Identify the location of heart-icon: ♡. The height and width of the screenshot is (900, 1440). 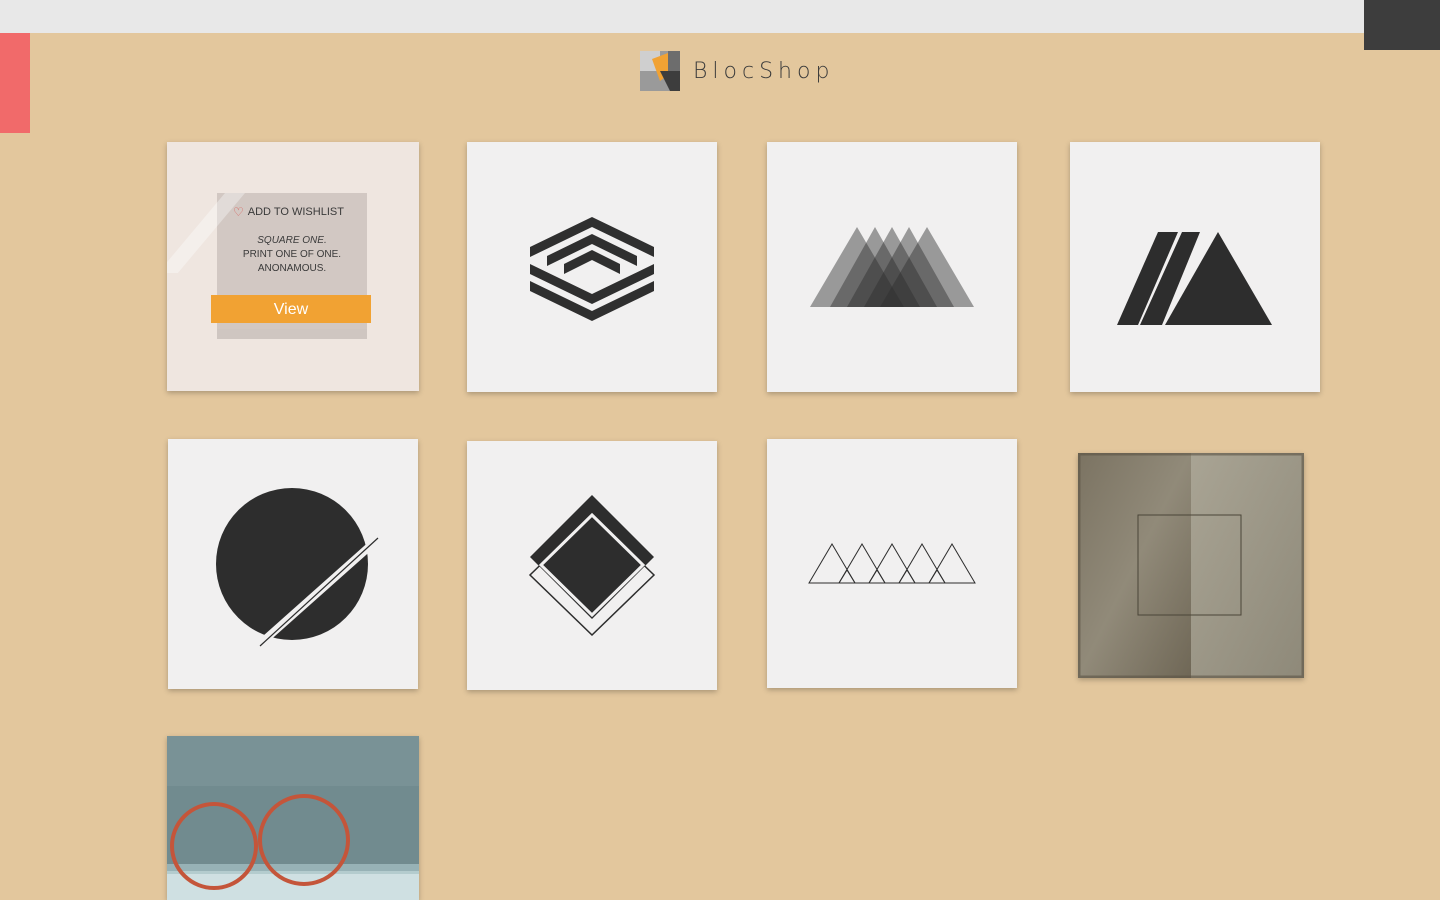
(238, 212).